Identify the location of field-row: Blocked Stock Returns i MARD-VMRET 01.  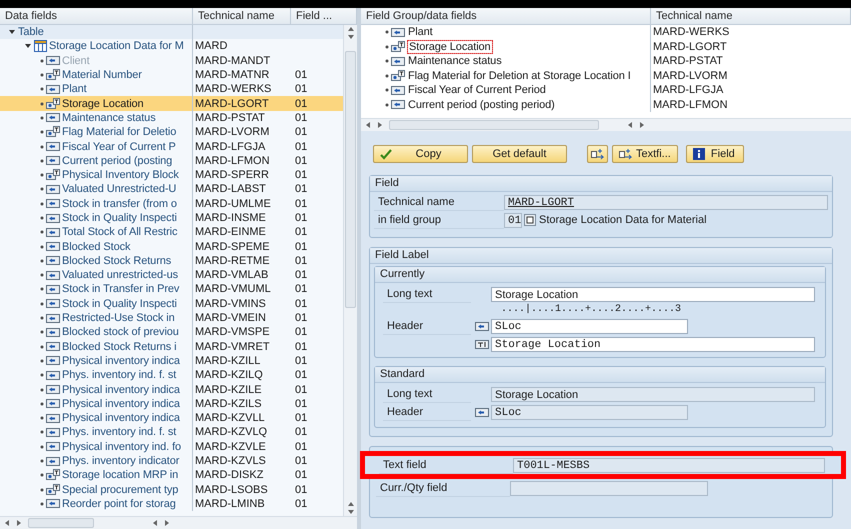
(171, 347).